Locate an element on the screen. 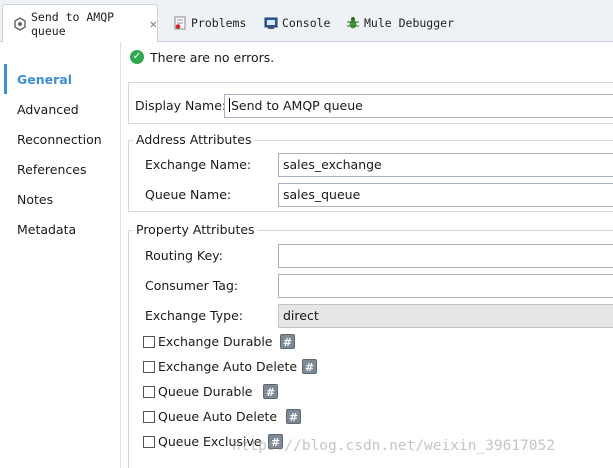 The height and width of the screenshot is (468, 613). exchange-auto-delete-label: Exchange Auto Delete is located at coordinates (228, 366).